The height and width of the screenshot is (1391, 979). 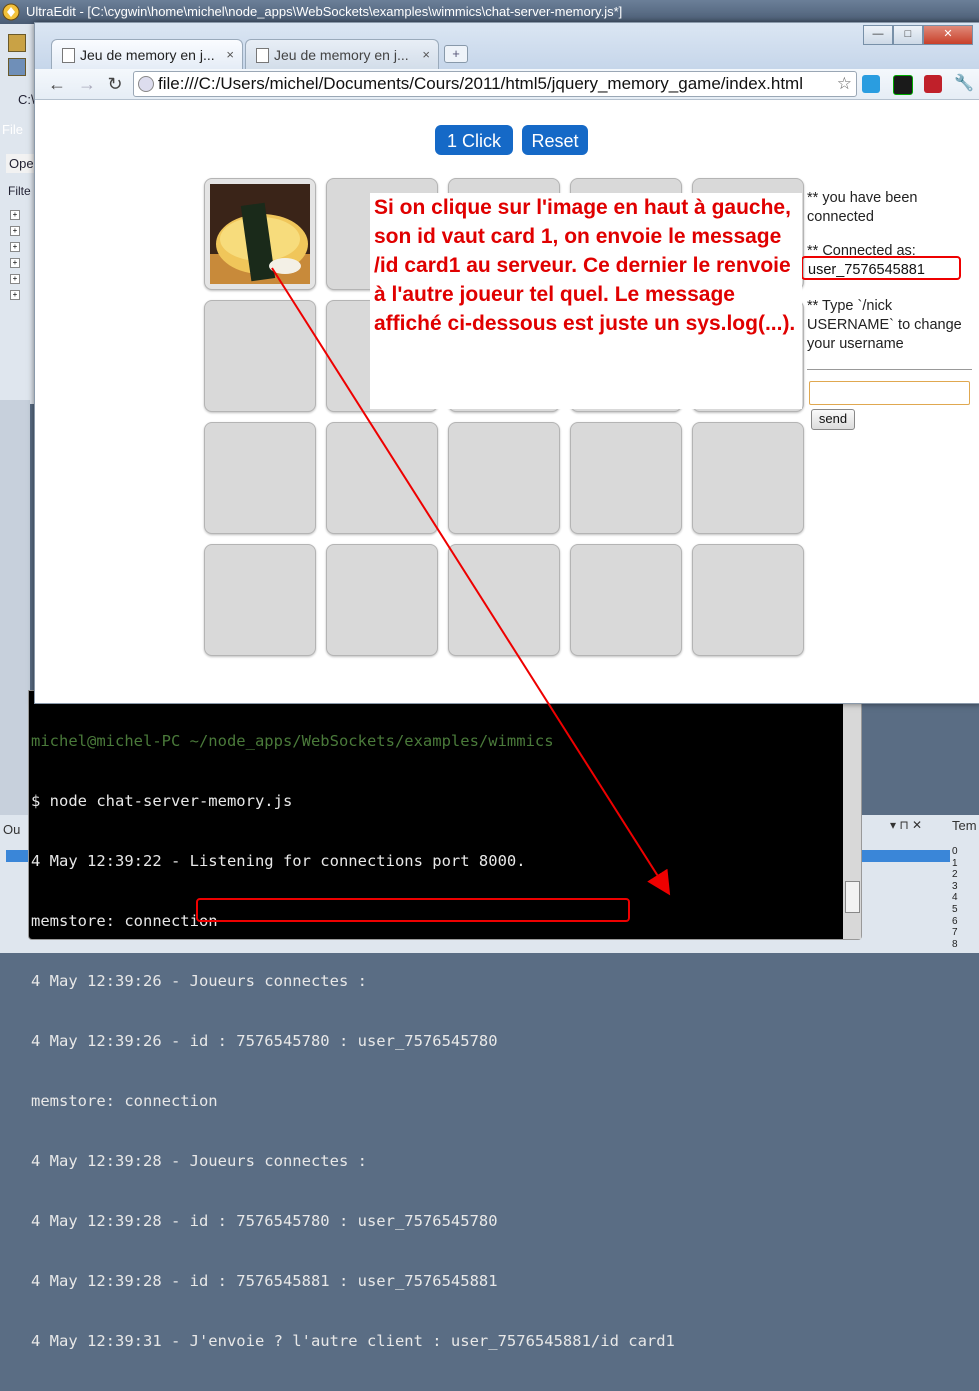 What do you see at coordinates (26, 99) in the screenshot?
I see `cv-label: C:\` at bounding box center [26, 99].